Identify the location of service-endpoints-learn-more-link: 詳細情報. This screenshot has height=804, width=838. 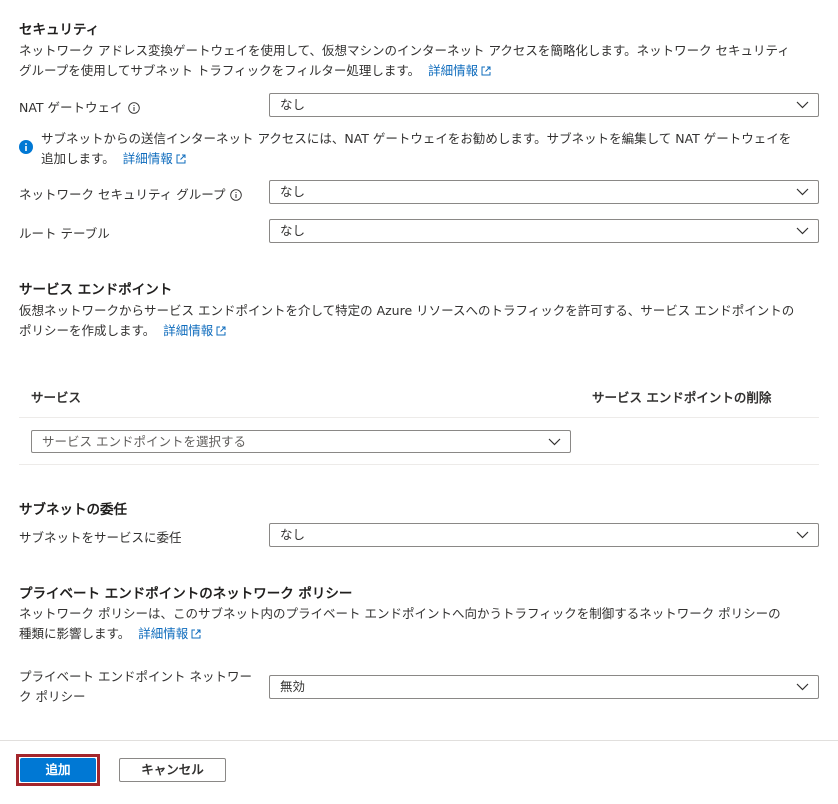
(194, 330).